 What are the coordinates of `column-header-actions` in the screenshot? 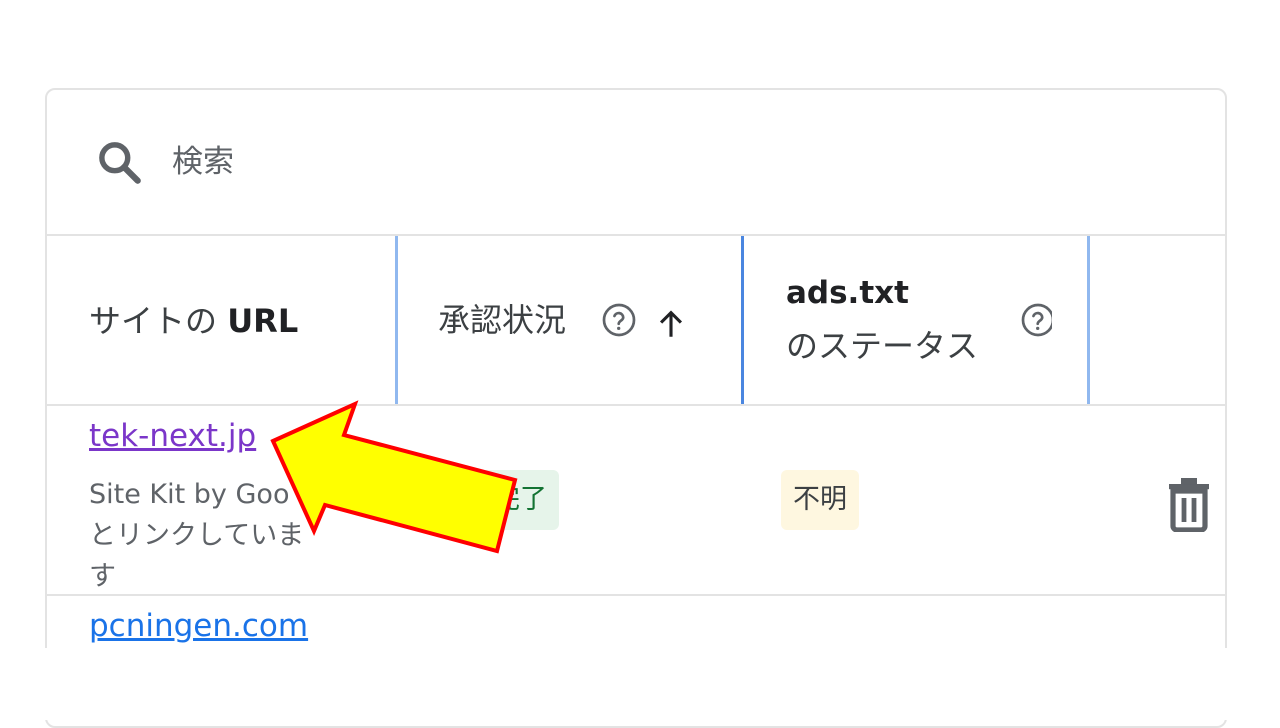 It's located at (1156, 320).